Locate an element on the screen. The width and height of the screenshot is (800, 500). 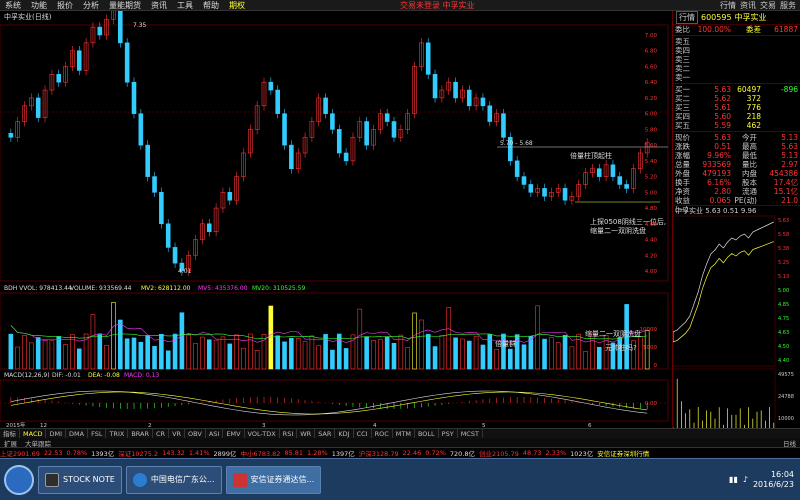
indicator-tab-sar: SAR is located at coordinates (325, 433).